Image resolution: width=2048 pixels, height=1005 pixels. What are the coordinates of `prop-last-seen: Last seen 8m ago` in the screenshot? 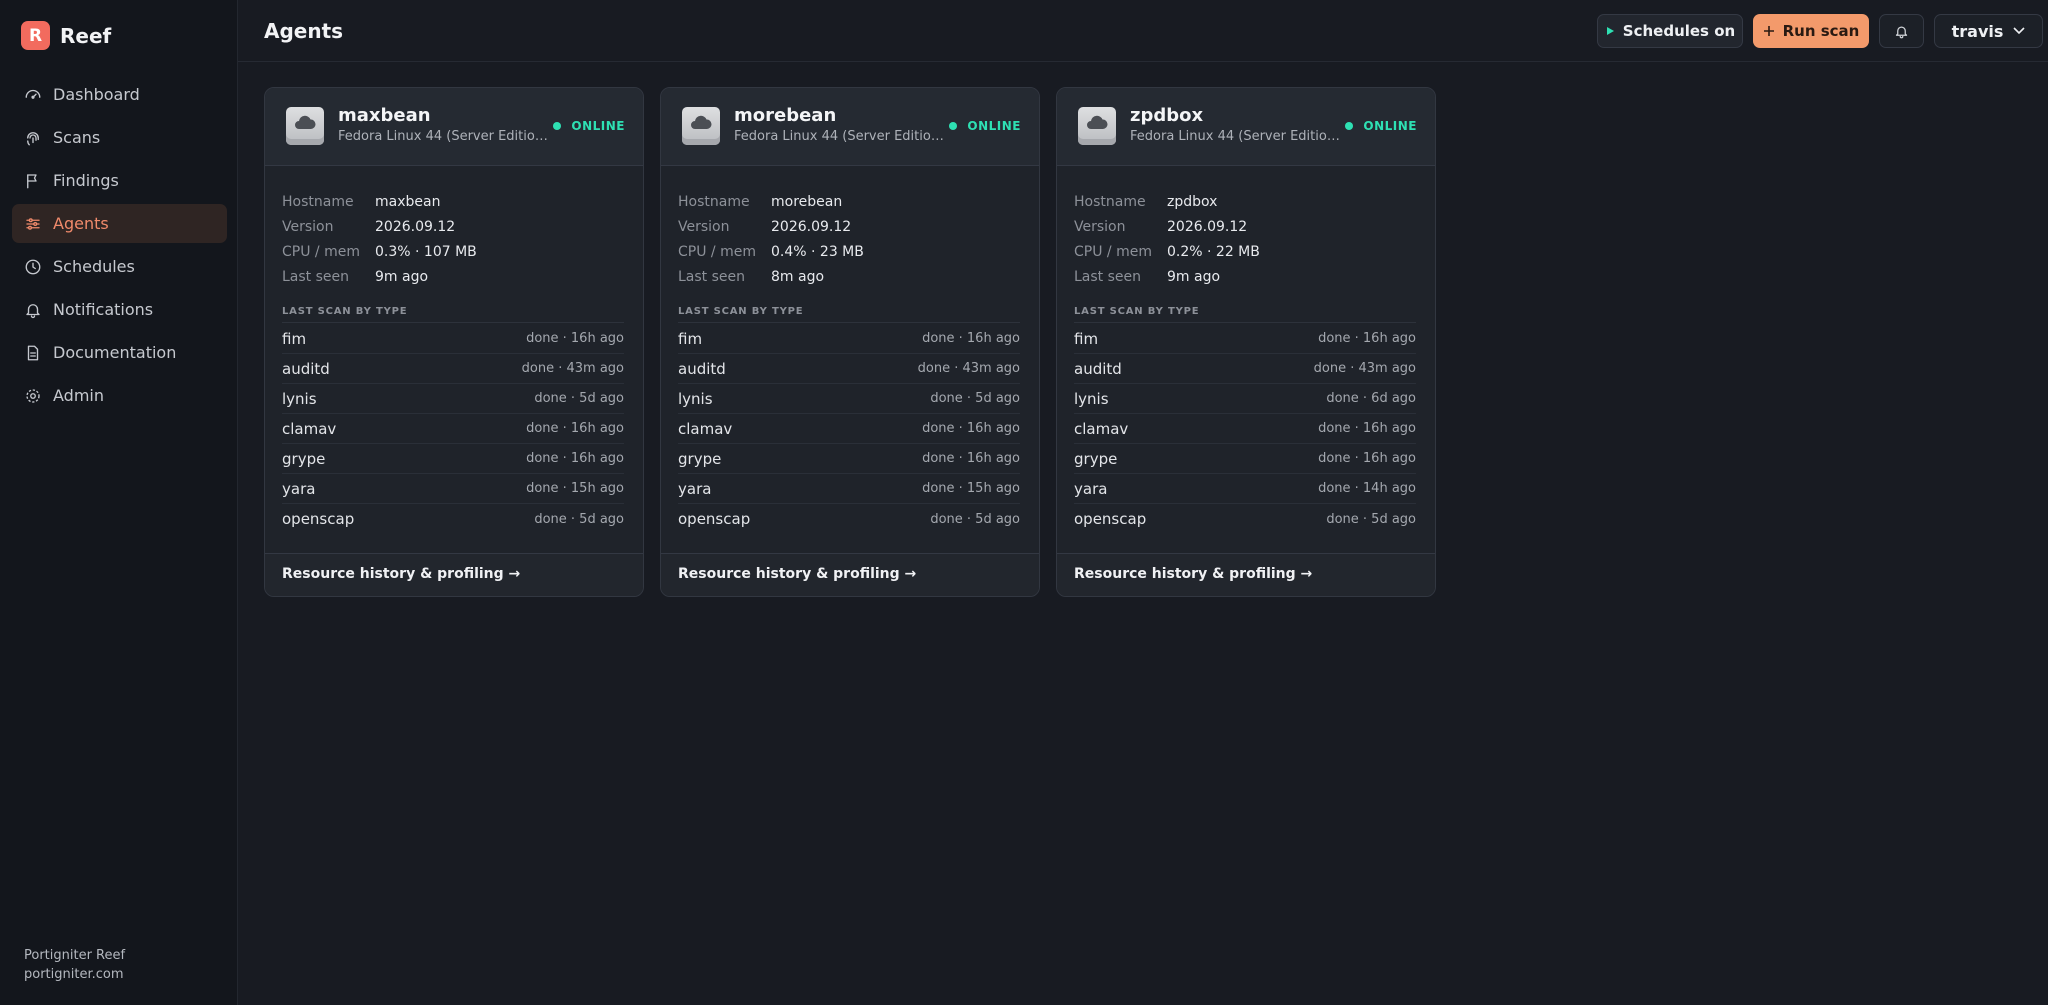 It's located at (771, 281).